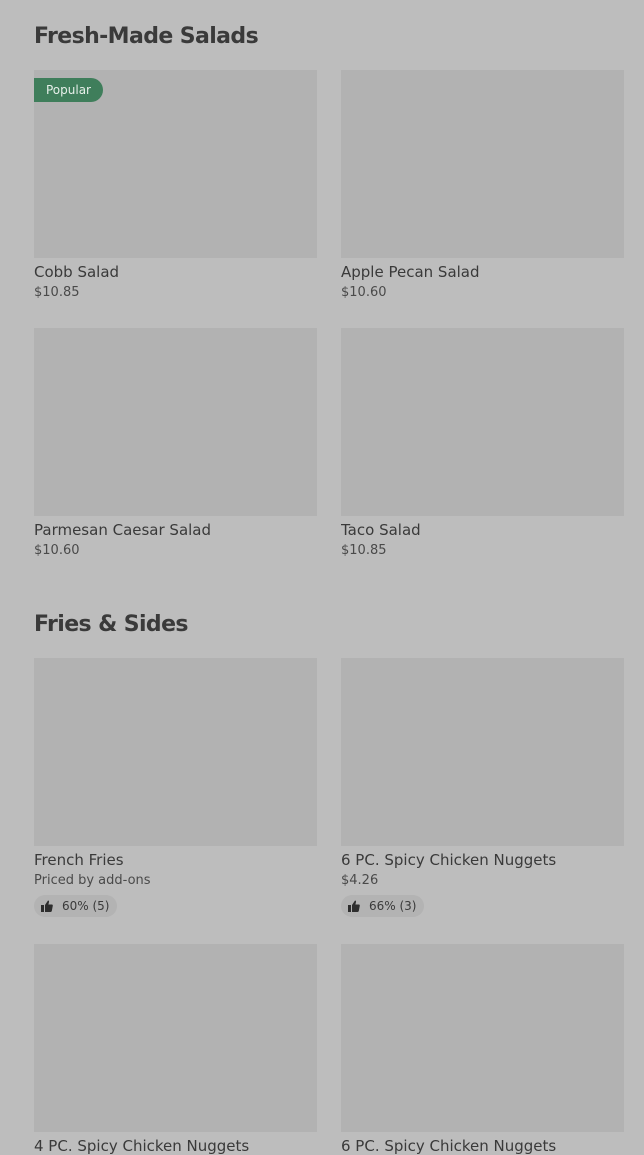  I want to click on rating-text: 60% (5), so click(86, 906).